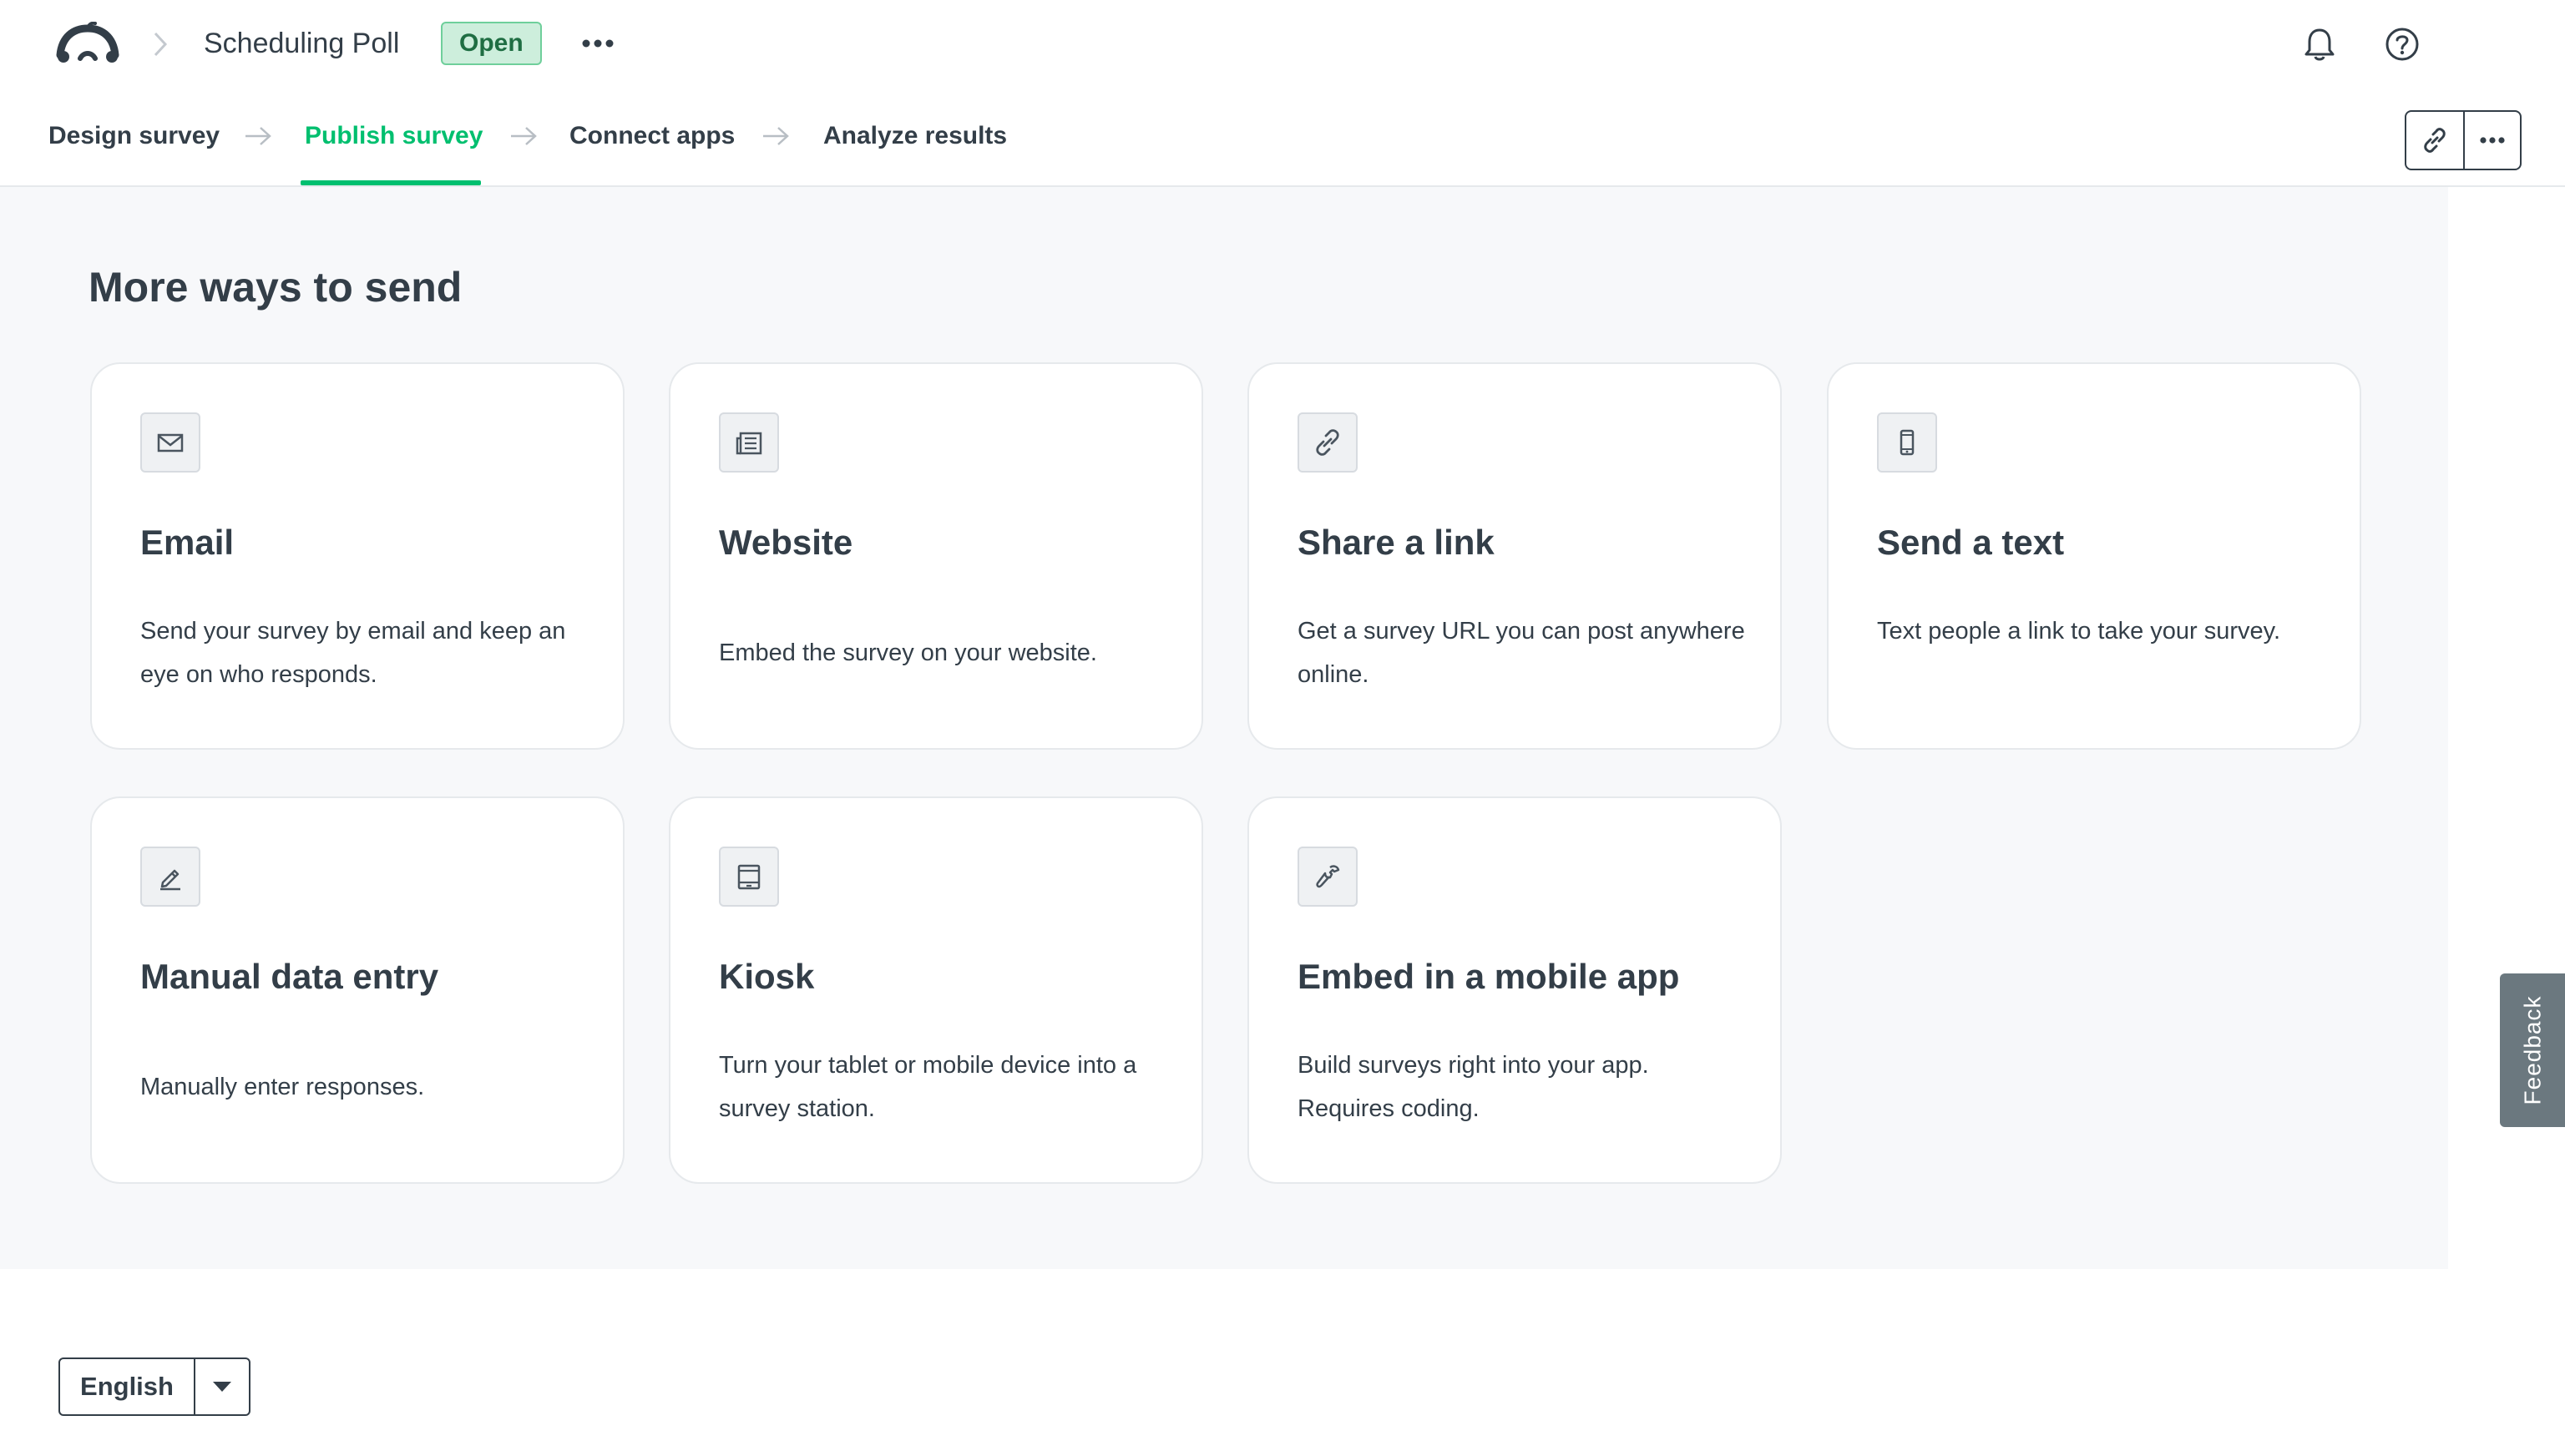 Image resolution: width=2565 pixels, height=1456 pixels. What do you see at coordinates (2319, 44) in the screenshot?
I see `notification-bell-icon` at bounding box center [2319, 44].